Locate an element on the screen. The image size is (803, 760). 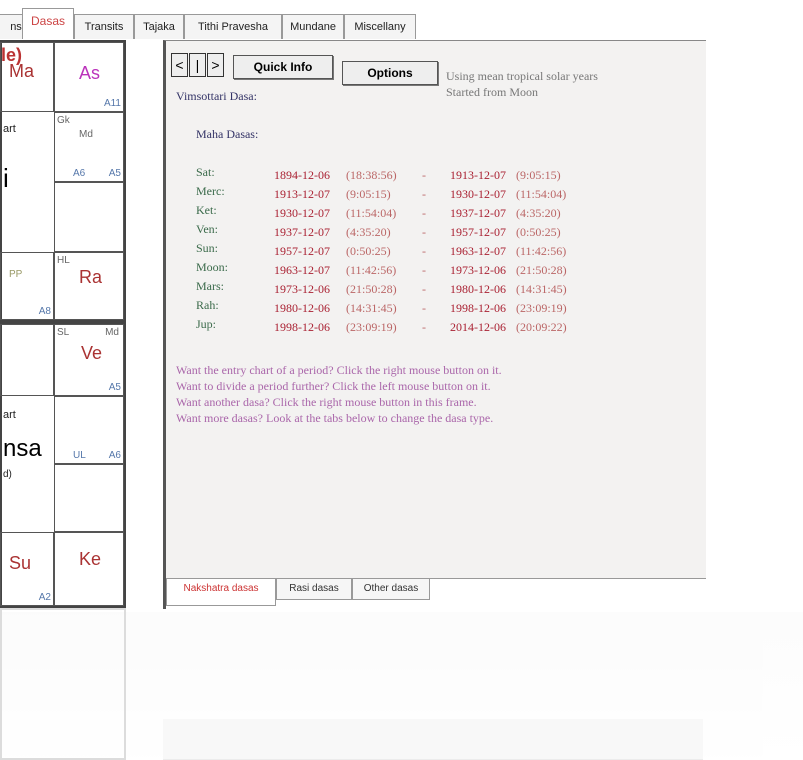
dasa-start: 1937-12-07 is located at coordinates (302, 232).